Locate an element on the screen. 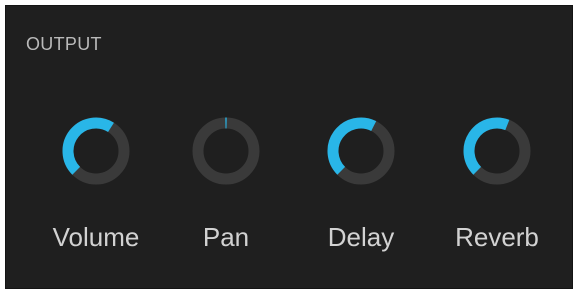 This screenshot has width=577, height=293. knob-group-pan: Pan is located at coordinates (226, 190).